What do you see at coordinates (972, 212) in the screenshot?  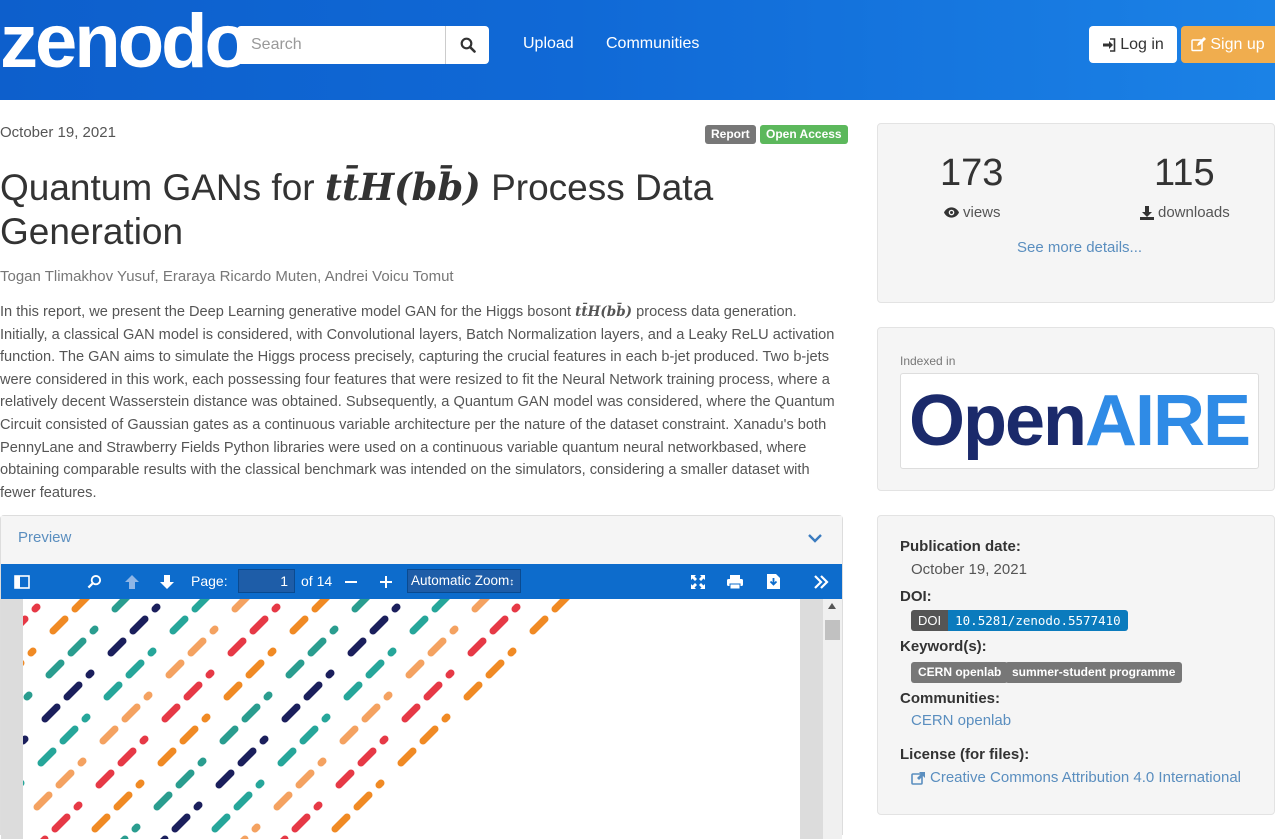 I see `views-label: views` at bounding box center [972, 212].